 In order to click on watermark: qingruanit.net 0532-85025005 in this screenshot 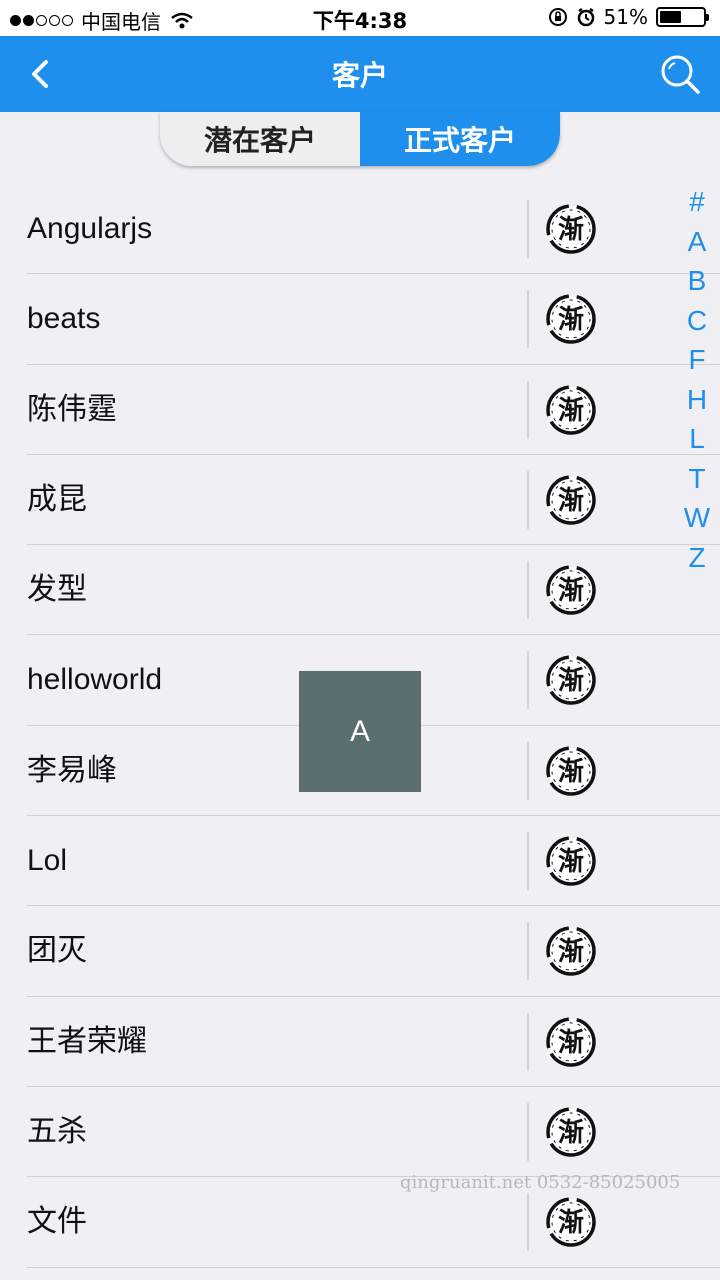, I will do `click(540, 1182)`.